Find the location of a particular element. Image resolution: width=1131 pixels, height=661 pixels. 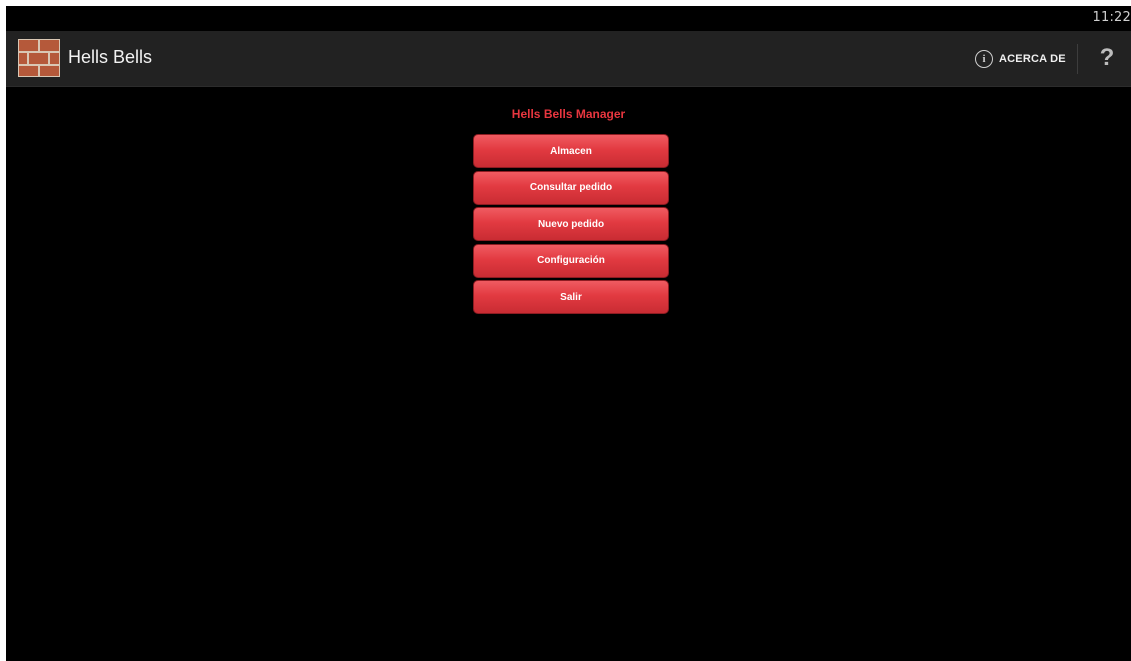

status-time: 11:22 is located at coordinates (1111, 17).